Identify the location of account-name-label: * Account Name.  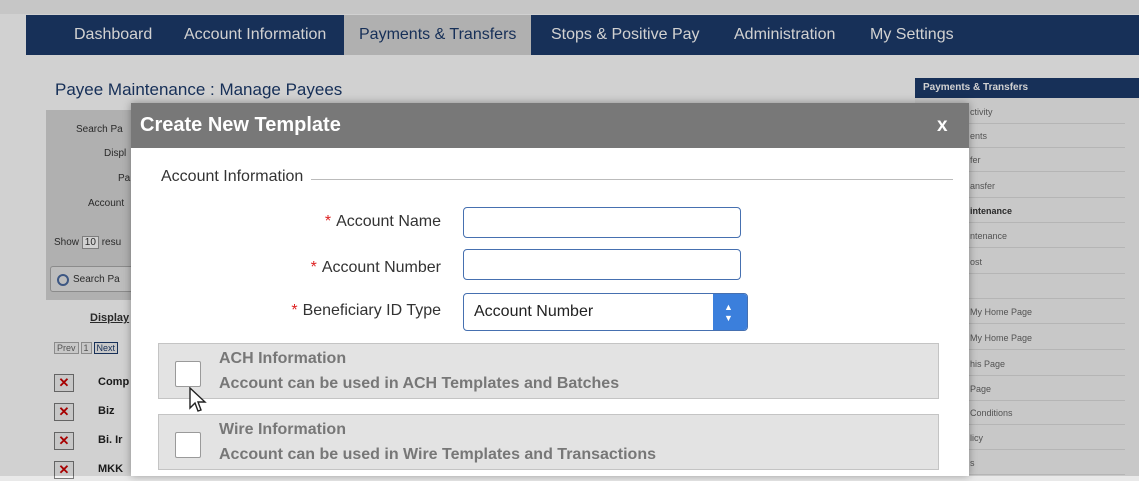
(291, 222).